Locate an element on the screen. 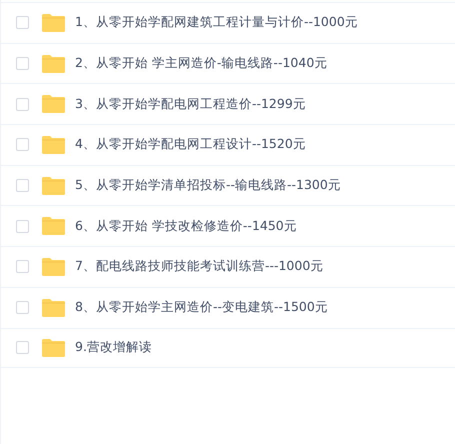 This screenshot has width=455, height=444. folder-name: 2、从零开始 学主网造价-输电线路--1040元 is located at coordinates (201, 63).